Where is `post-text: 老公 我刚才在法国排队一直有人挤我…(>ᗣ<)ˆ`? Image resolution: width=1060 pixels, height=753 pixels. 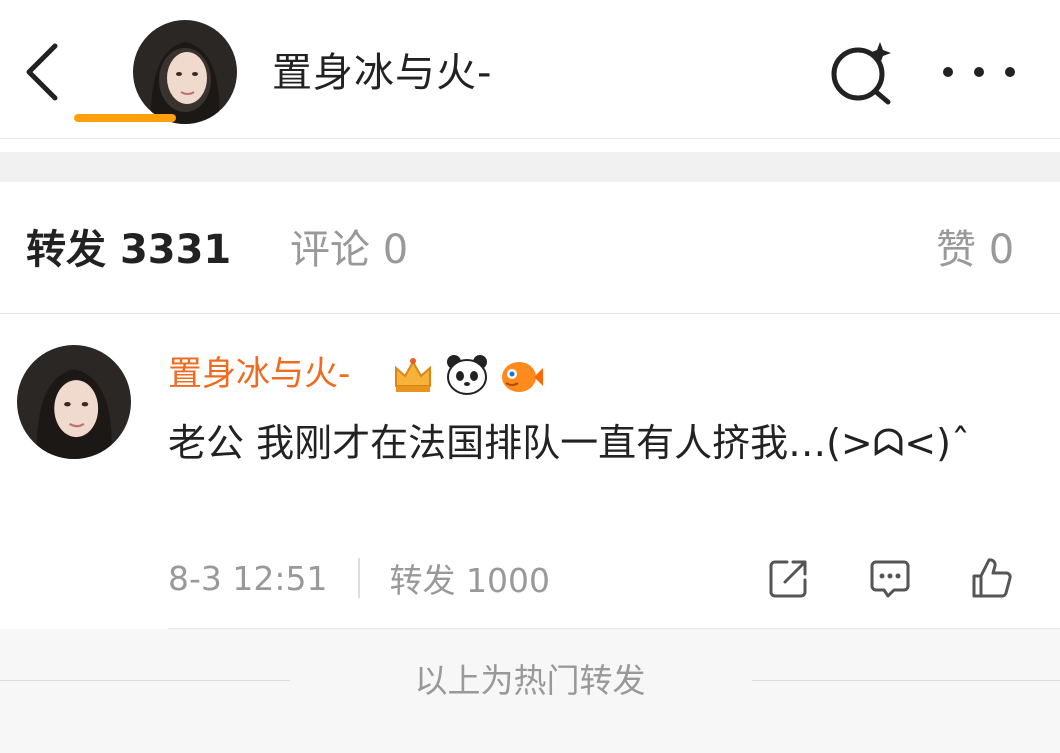
post-text: 老公 我刚才在法国排队一直有人挤我…(>ᗣ<)ˆ is located at coordinates (569, 443).